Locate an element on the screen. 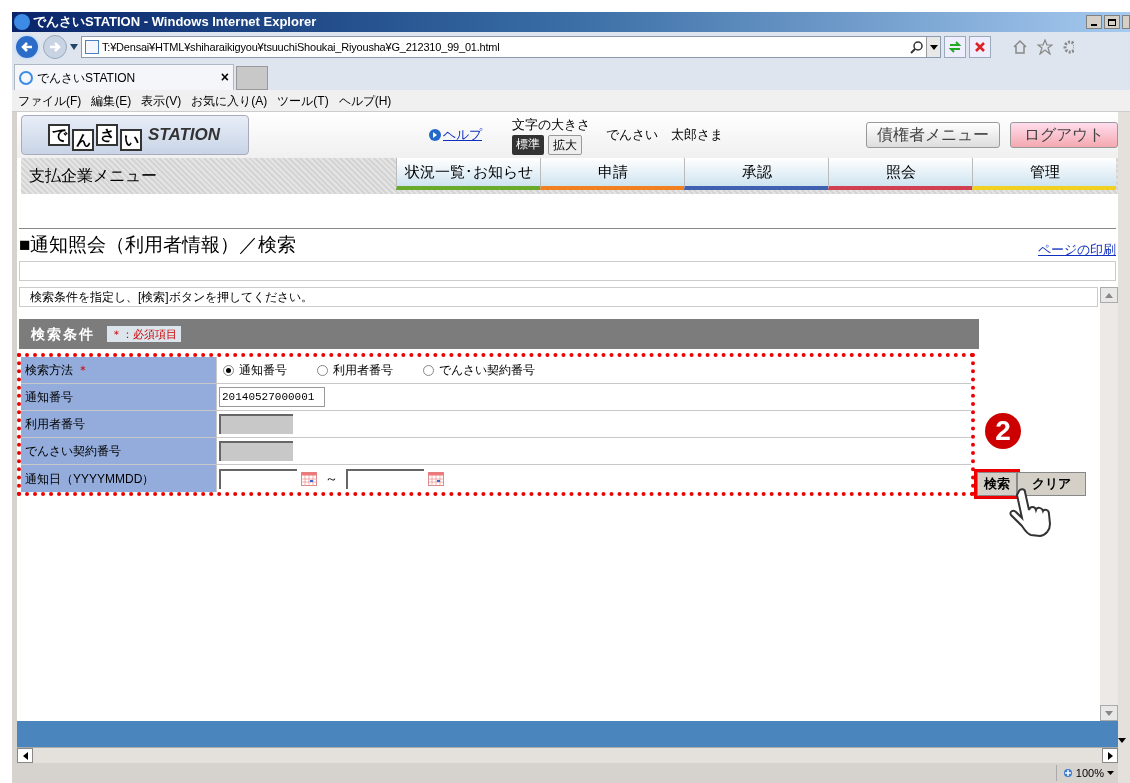 Image resolution: width=1130 pixels, height=783 pixels. field-label: 通知日（YYYYMMDD） is located at coordinates (119, 478).